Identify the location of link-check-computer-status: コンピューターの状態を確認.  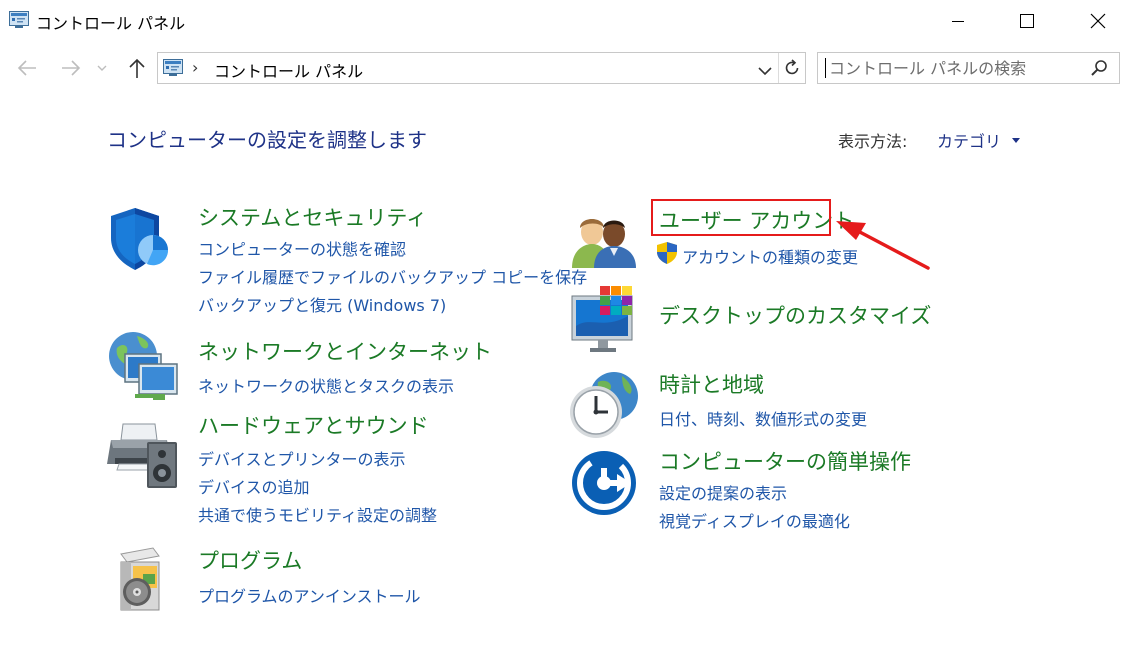
(302, 248).